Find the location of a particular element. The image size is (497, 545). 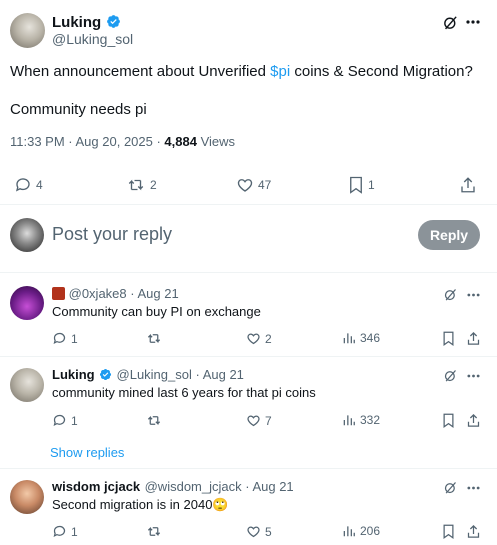

views-count: 4,884 is located at coordinates (180, 141).